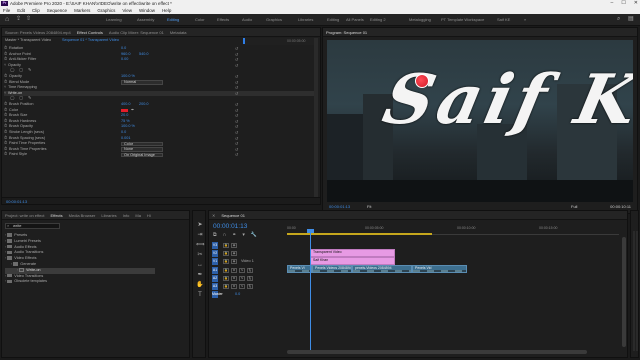  I want to click on master-volume: 0.0, so click(237, 294).